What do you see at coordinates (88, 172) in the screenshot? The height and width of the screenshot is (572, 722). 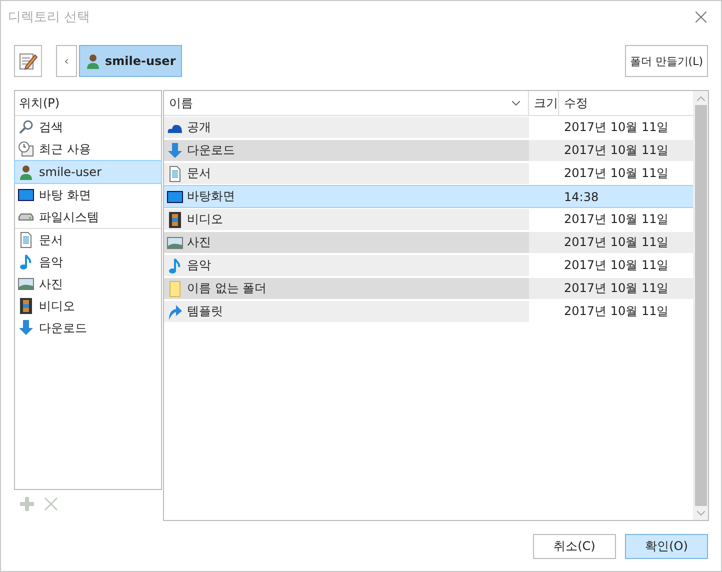 I see `place-item: smile-user` at bounding box center [88, 172].